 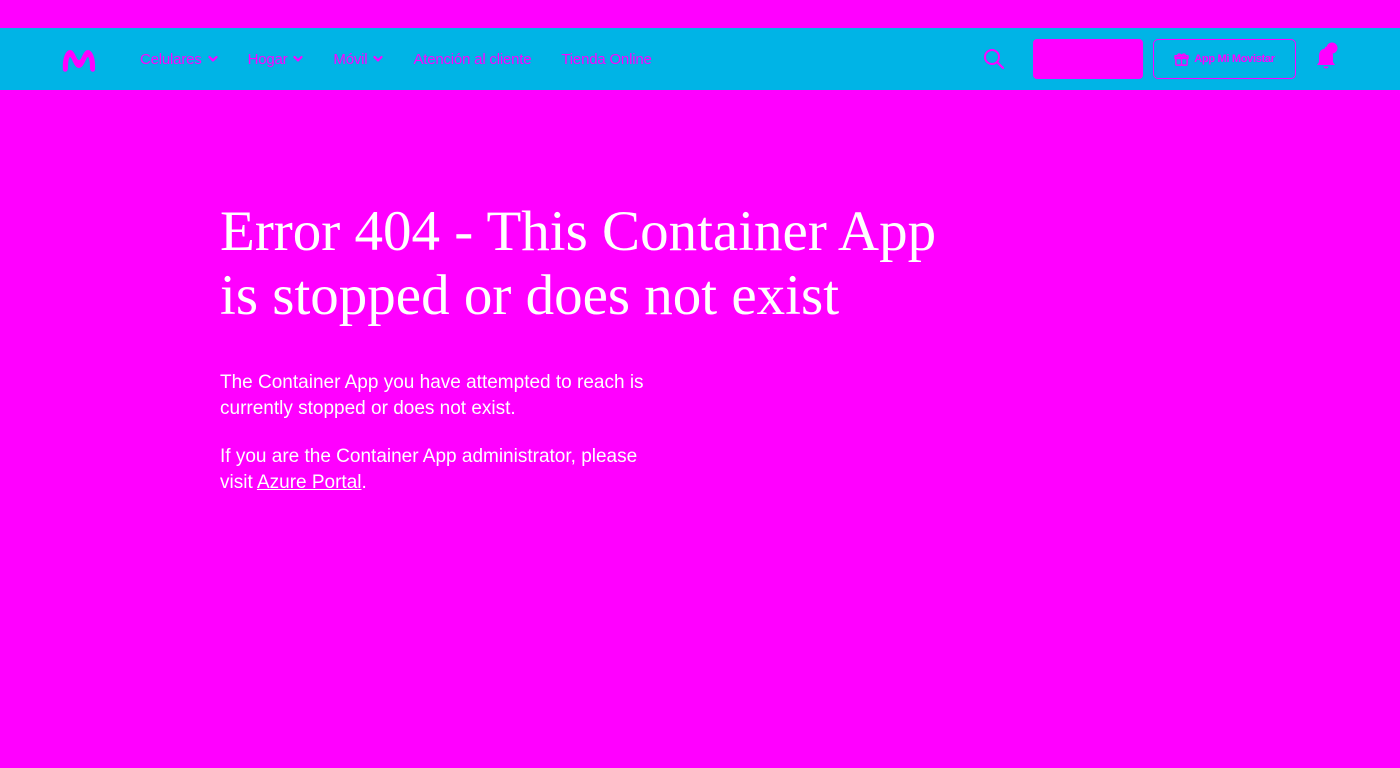 I want to click on primary-button, so click(x=1088, y=59).